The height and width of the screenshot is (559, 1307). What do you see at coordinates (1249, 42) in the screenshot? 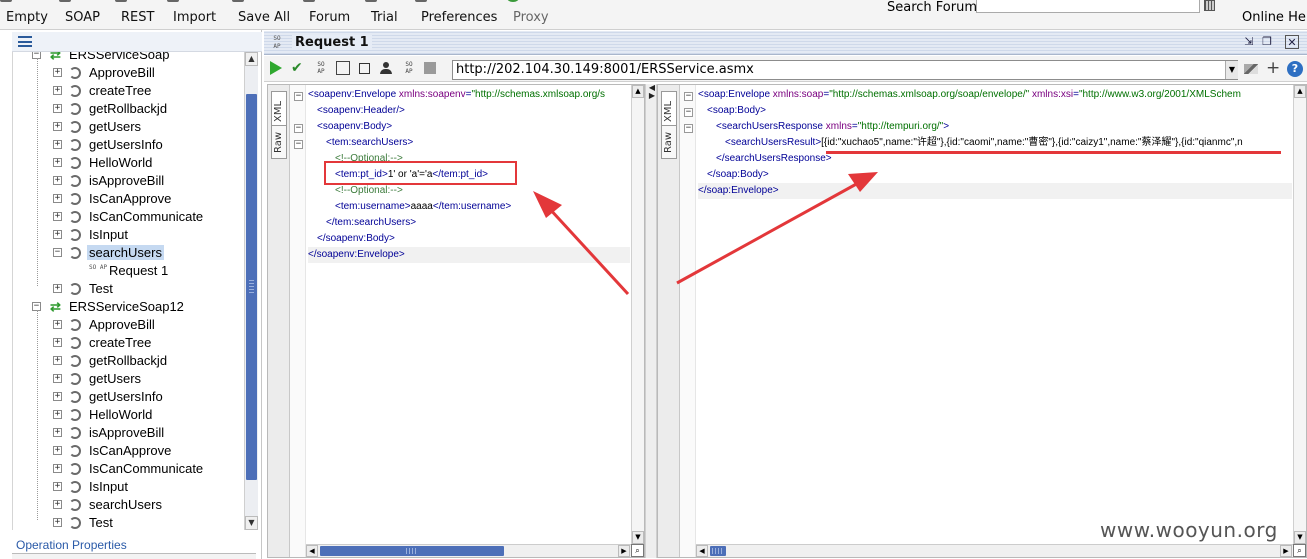
I see `detach-window-icon: ⇲` at bounding box center [1249, 42].